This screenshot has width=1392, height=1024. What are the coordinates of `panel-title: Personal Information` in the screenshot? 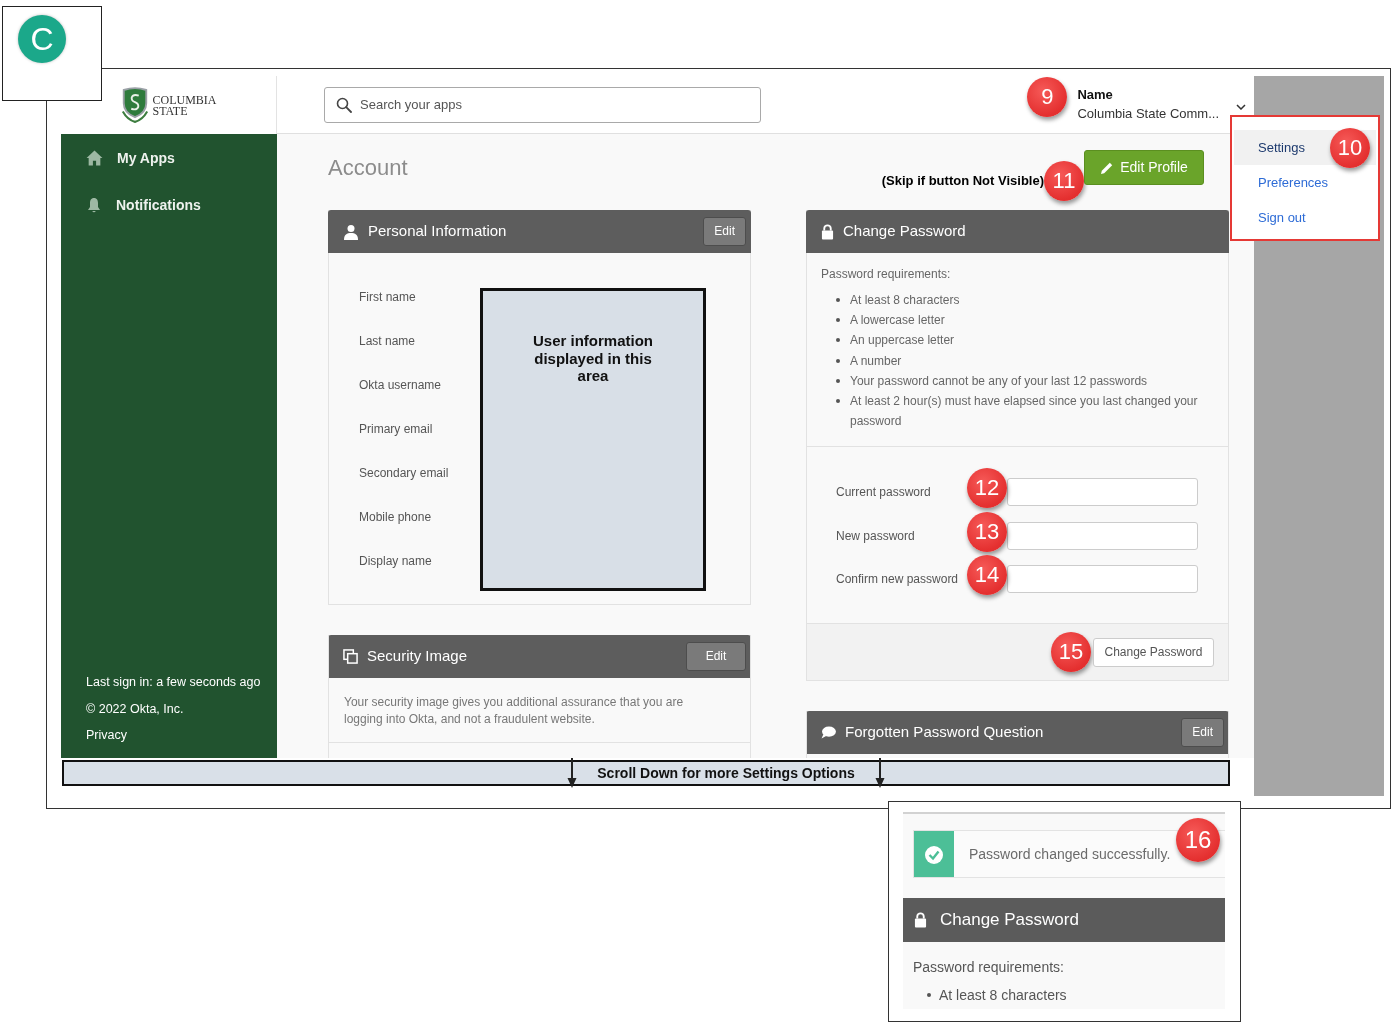 It's located at (437, 231).